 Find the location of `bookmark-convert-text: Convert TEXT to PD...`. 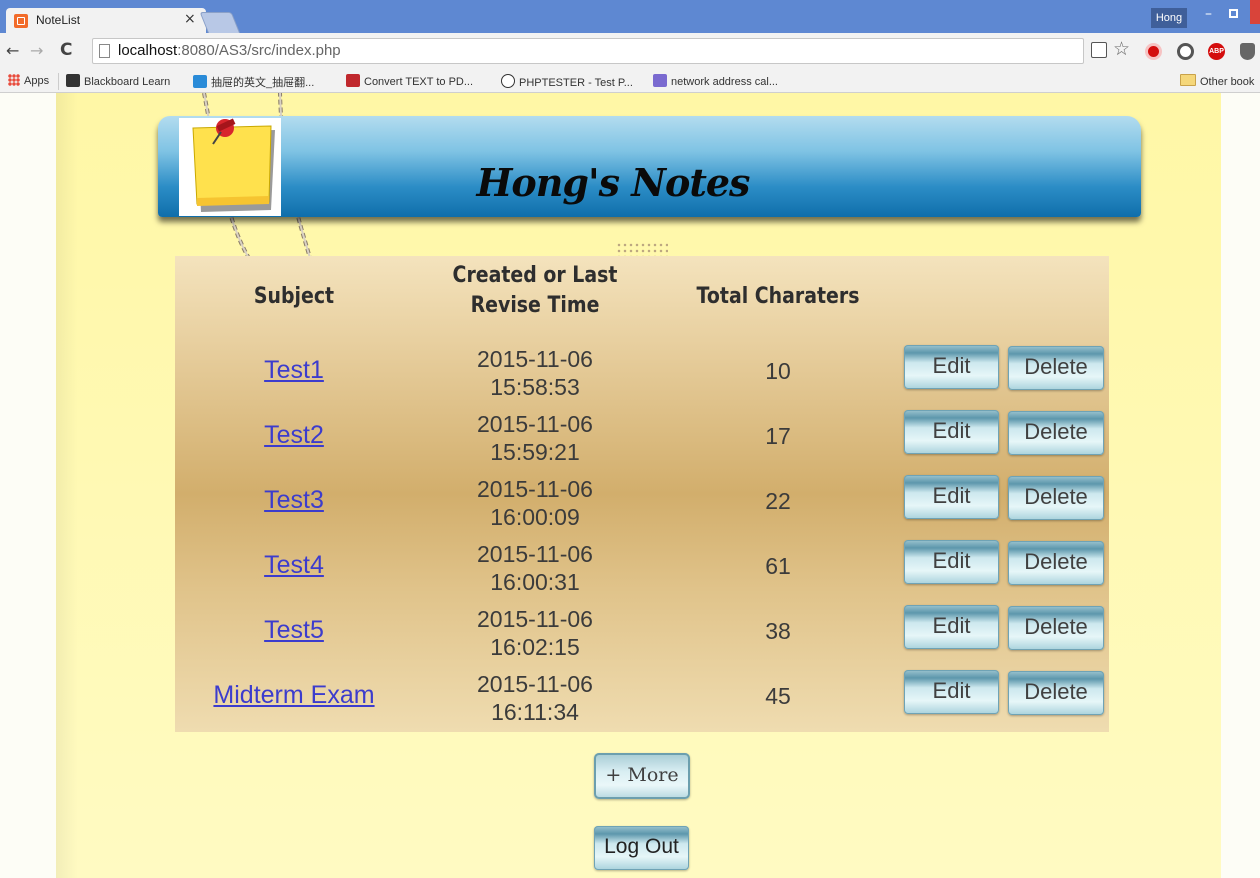

bookmark-convert-text: Convert TEXT to PD... is located at coordinates (409, 81).